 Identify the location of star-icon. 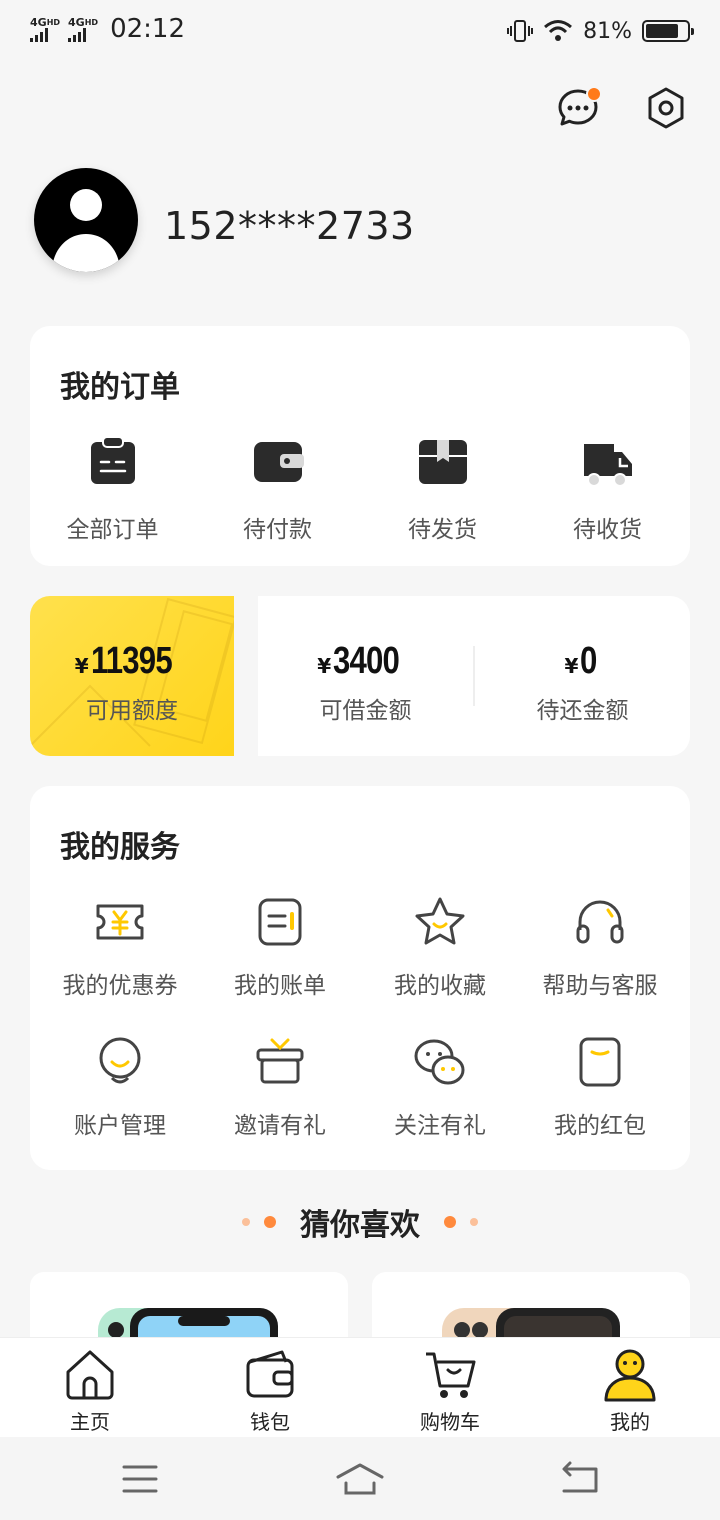
(440, 921).